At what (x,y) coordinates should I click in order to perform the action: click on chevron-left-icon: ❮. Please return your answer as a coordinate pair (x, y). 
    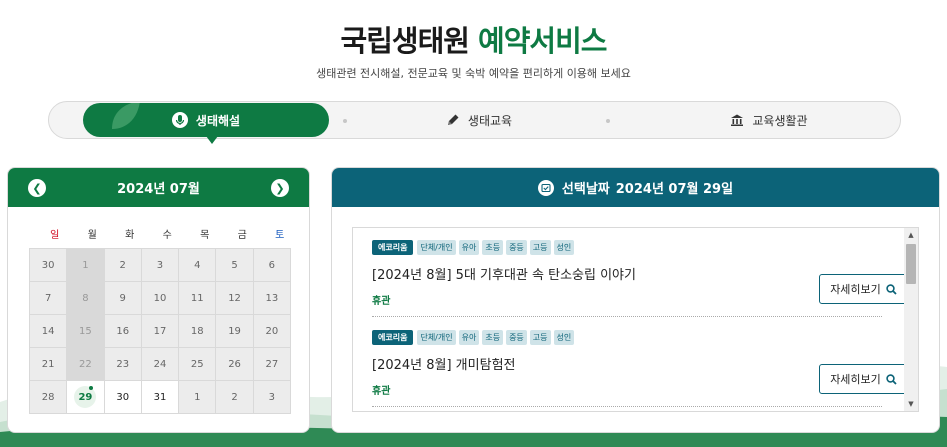
    Looking at the image, I should click on (37, 188).